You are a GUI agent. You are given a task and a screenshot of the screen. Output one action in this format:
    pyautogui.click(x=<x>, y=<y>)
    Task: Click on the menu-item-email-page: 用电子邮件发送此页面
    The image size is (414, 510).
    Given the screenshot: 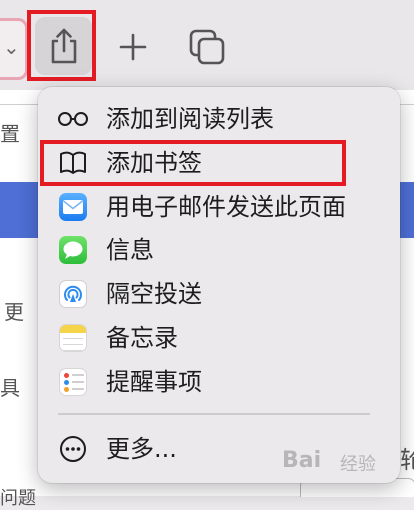 What is the action you would take?
    pyautogui.click(x=219, y=207)
    